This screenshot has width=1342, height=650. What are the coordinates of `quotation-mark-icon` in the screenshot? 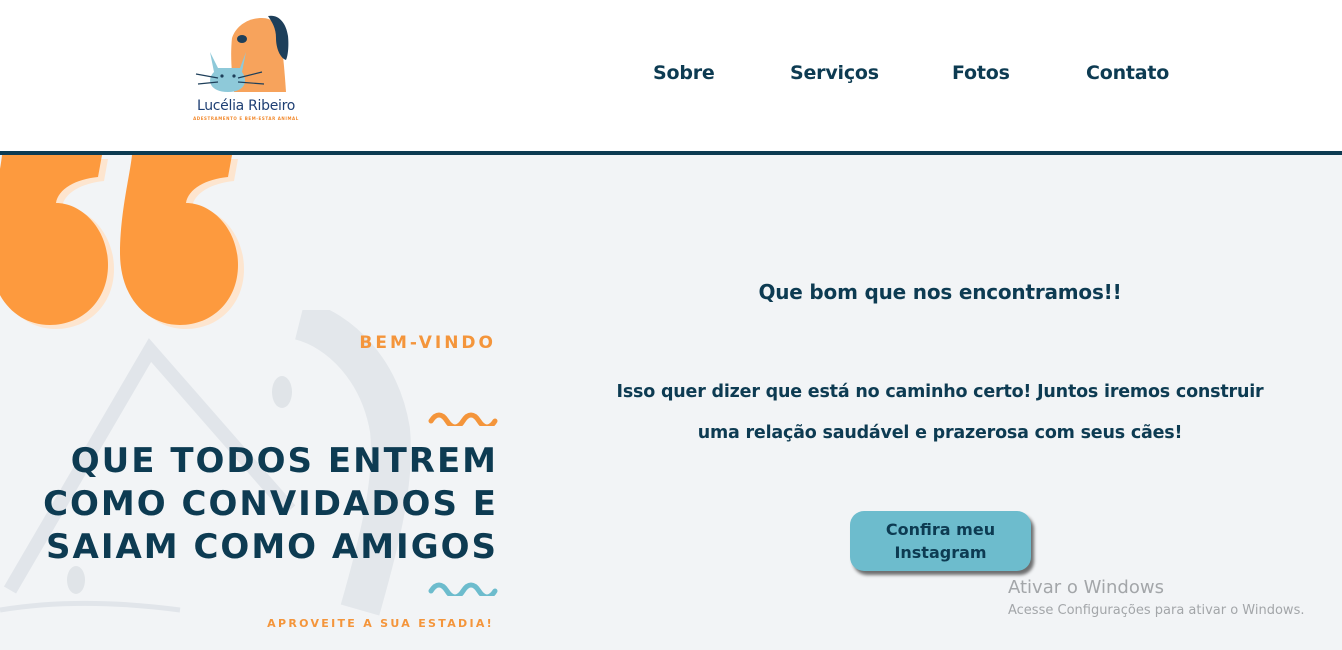 It's located at (122, 242).